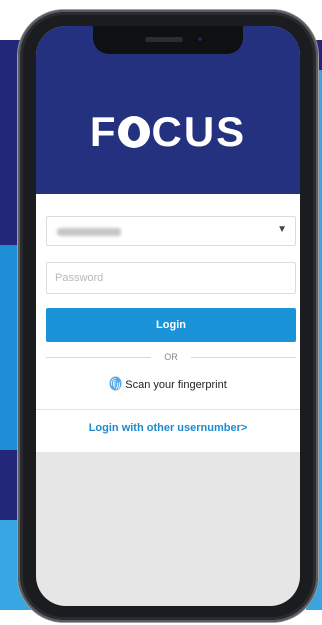  I want to click on fingerprint-icon, so click(115, 383).